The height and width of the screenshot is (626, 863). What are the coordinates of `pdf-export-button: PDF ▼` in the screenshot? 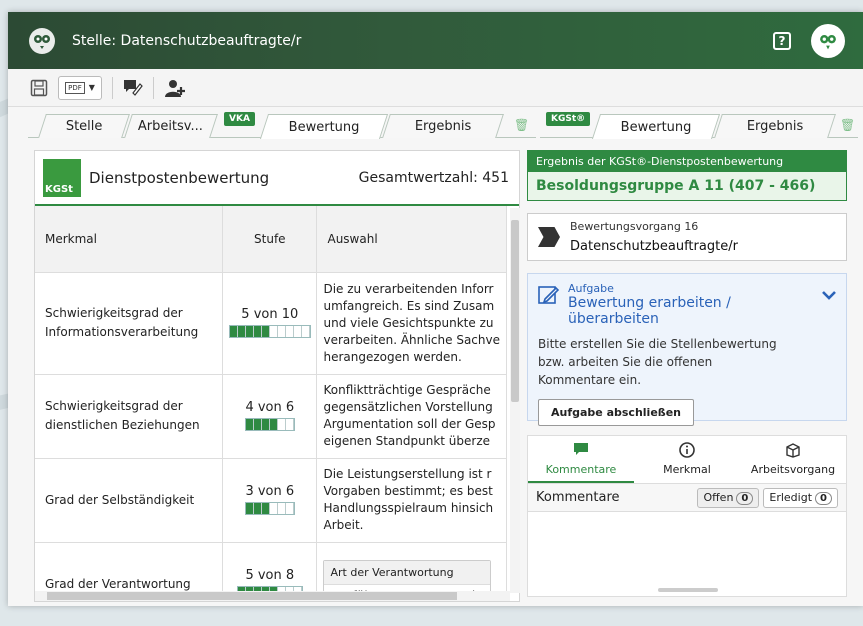 It's located at (80, 87).